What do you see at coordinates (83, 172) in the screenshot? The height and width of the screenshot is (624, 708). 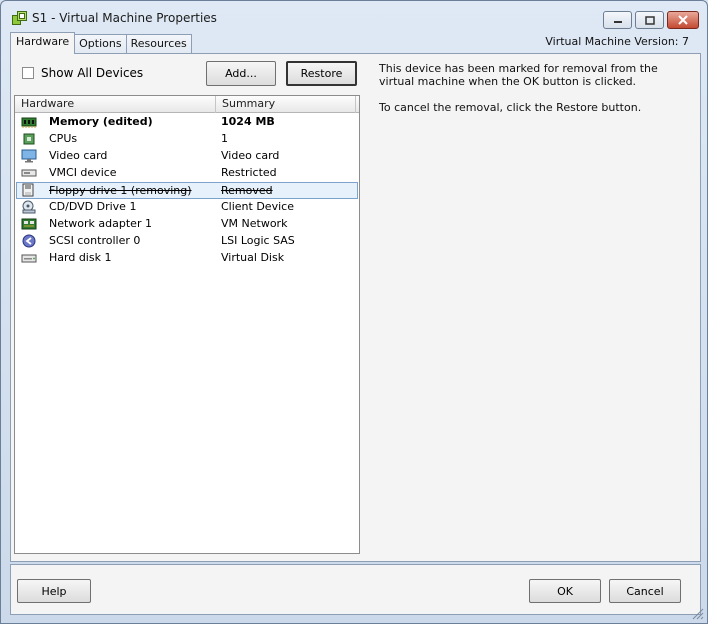 I see `hardware-name: VMCI device` at bounding box center [83, 172].